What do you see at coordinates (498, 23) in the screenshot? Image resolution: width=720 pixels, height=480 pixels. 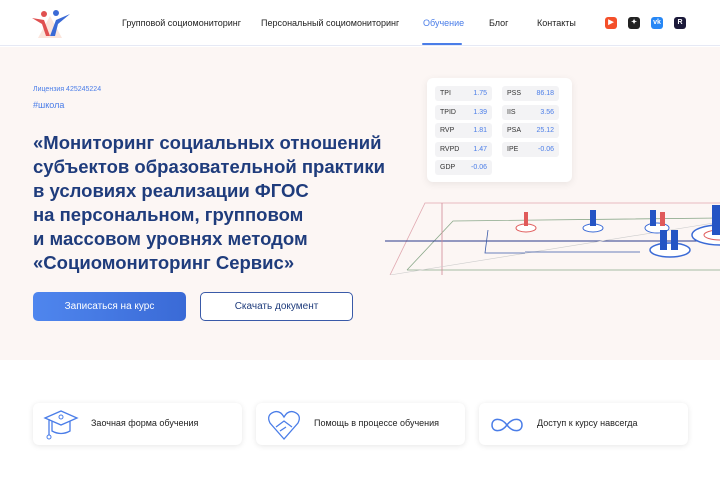 I see `nav-blog: Блог` at bounding box center [498, 23].